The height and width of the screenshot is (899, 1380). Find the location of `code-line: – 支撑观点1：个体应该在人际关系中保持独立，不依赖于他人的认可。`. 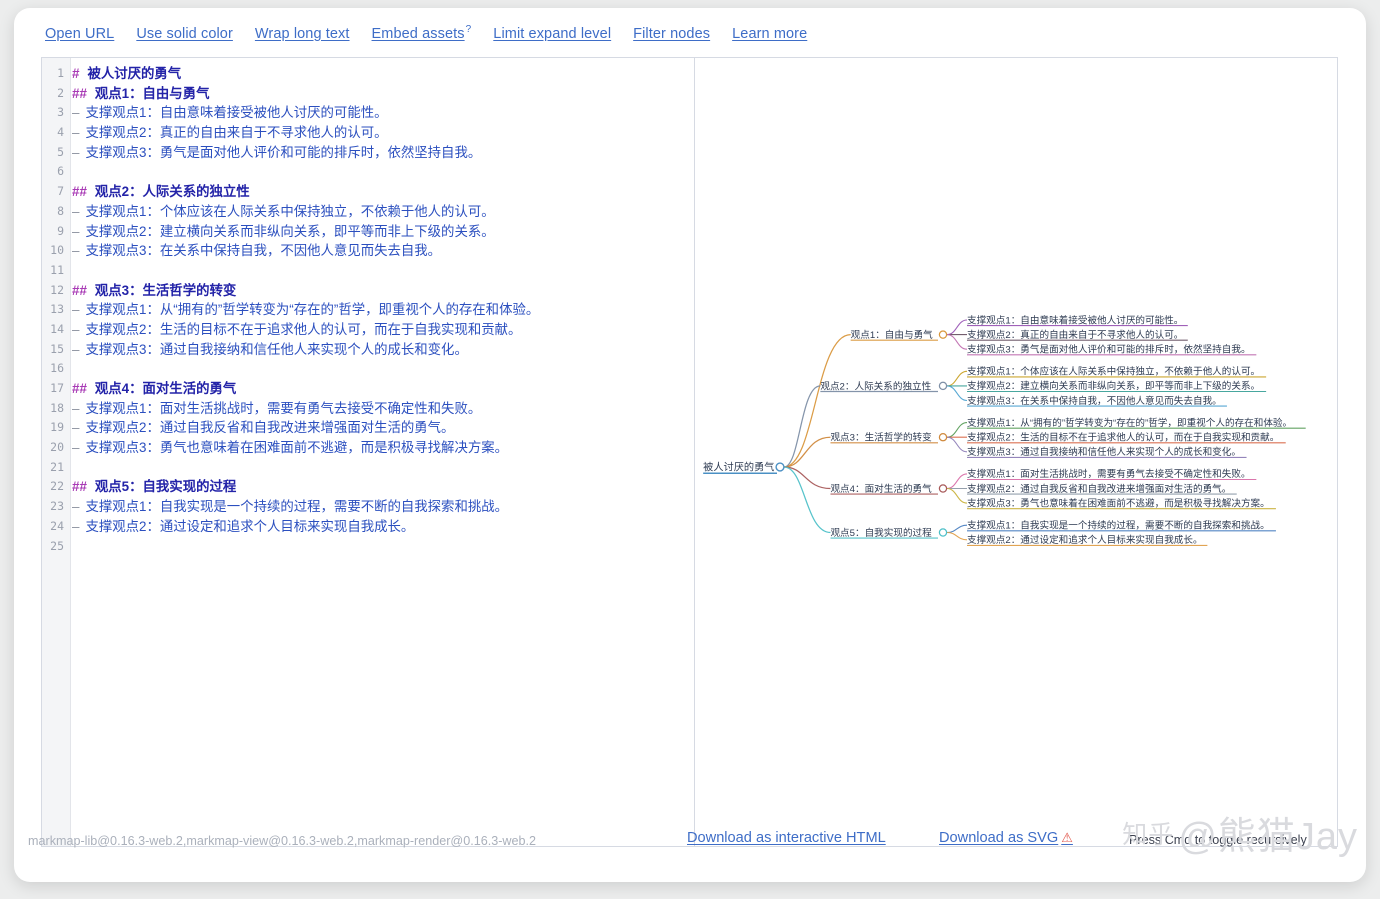

code-line: – 支撑观点1：个体应该在人际关系中保持独立，不依赖于他人的认可。 is located at coordinates (383, 212).